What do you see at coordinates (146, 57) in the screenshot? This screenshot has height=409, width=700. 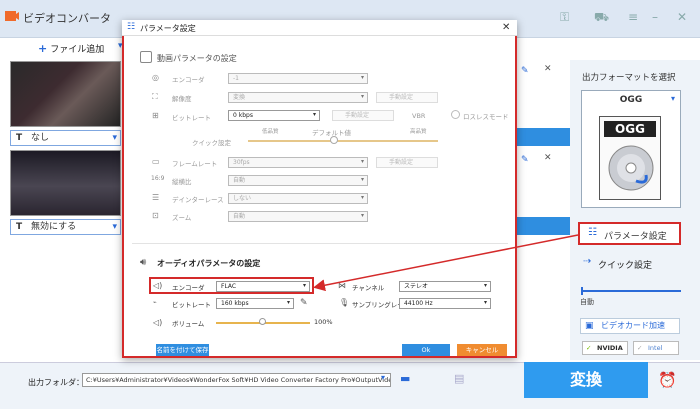 I see `video-settings-icon` at bounding box center [146, 57].